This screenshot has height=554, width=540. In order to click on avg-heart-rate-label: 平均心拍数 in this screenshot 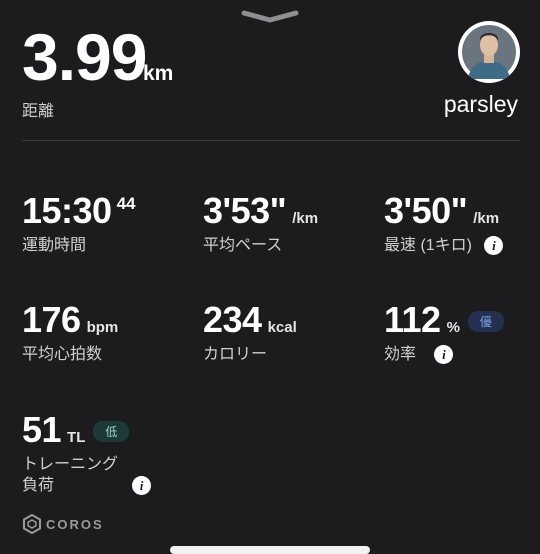, I will do `click(62, 354)`.